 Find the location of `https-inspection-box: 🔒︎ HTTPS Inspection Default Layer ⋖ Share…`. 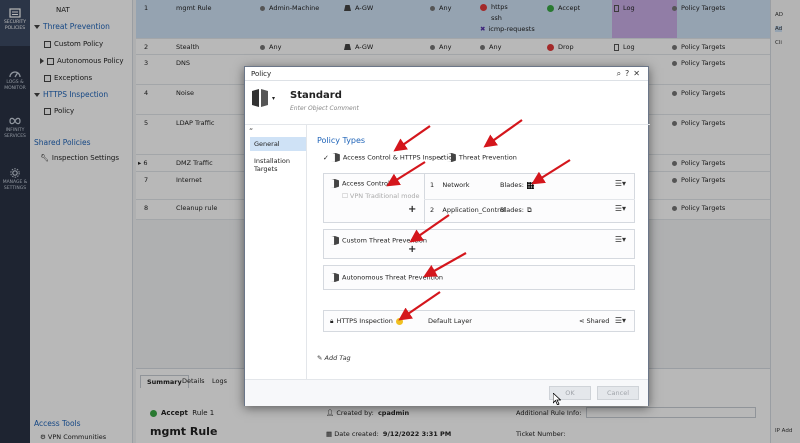

https-inspection-box: 🔒︎ HTTPS Inspection Default Layer ⋖ Share… is located at coordinates (479, 321).